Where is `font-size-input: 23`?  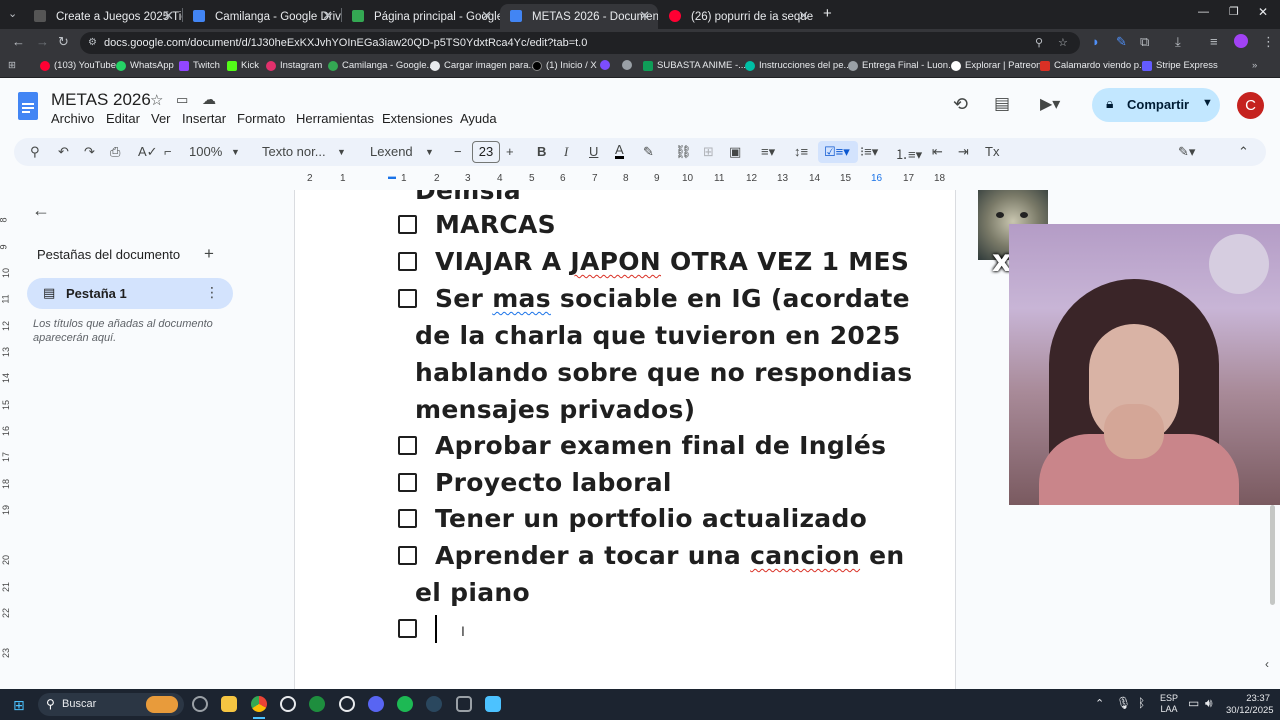 font-size-input: 23 is located at coordinates (486, 152).